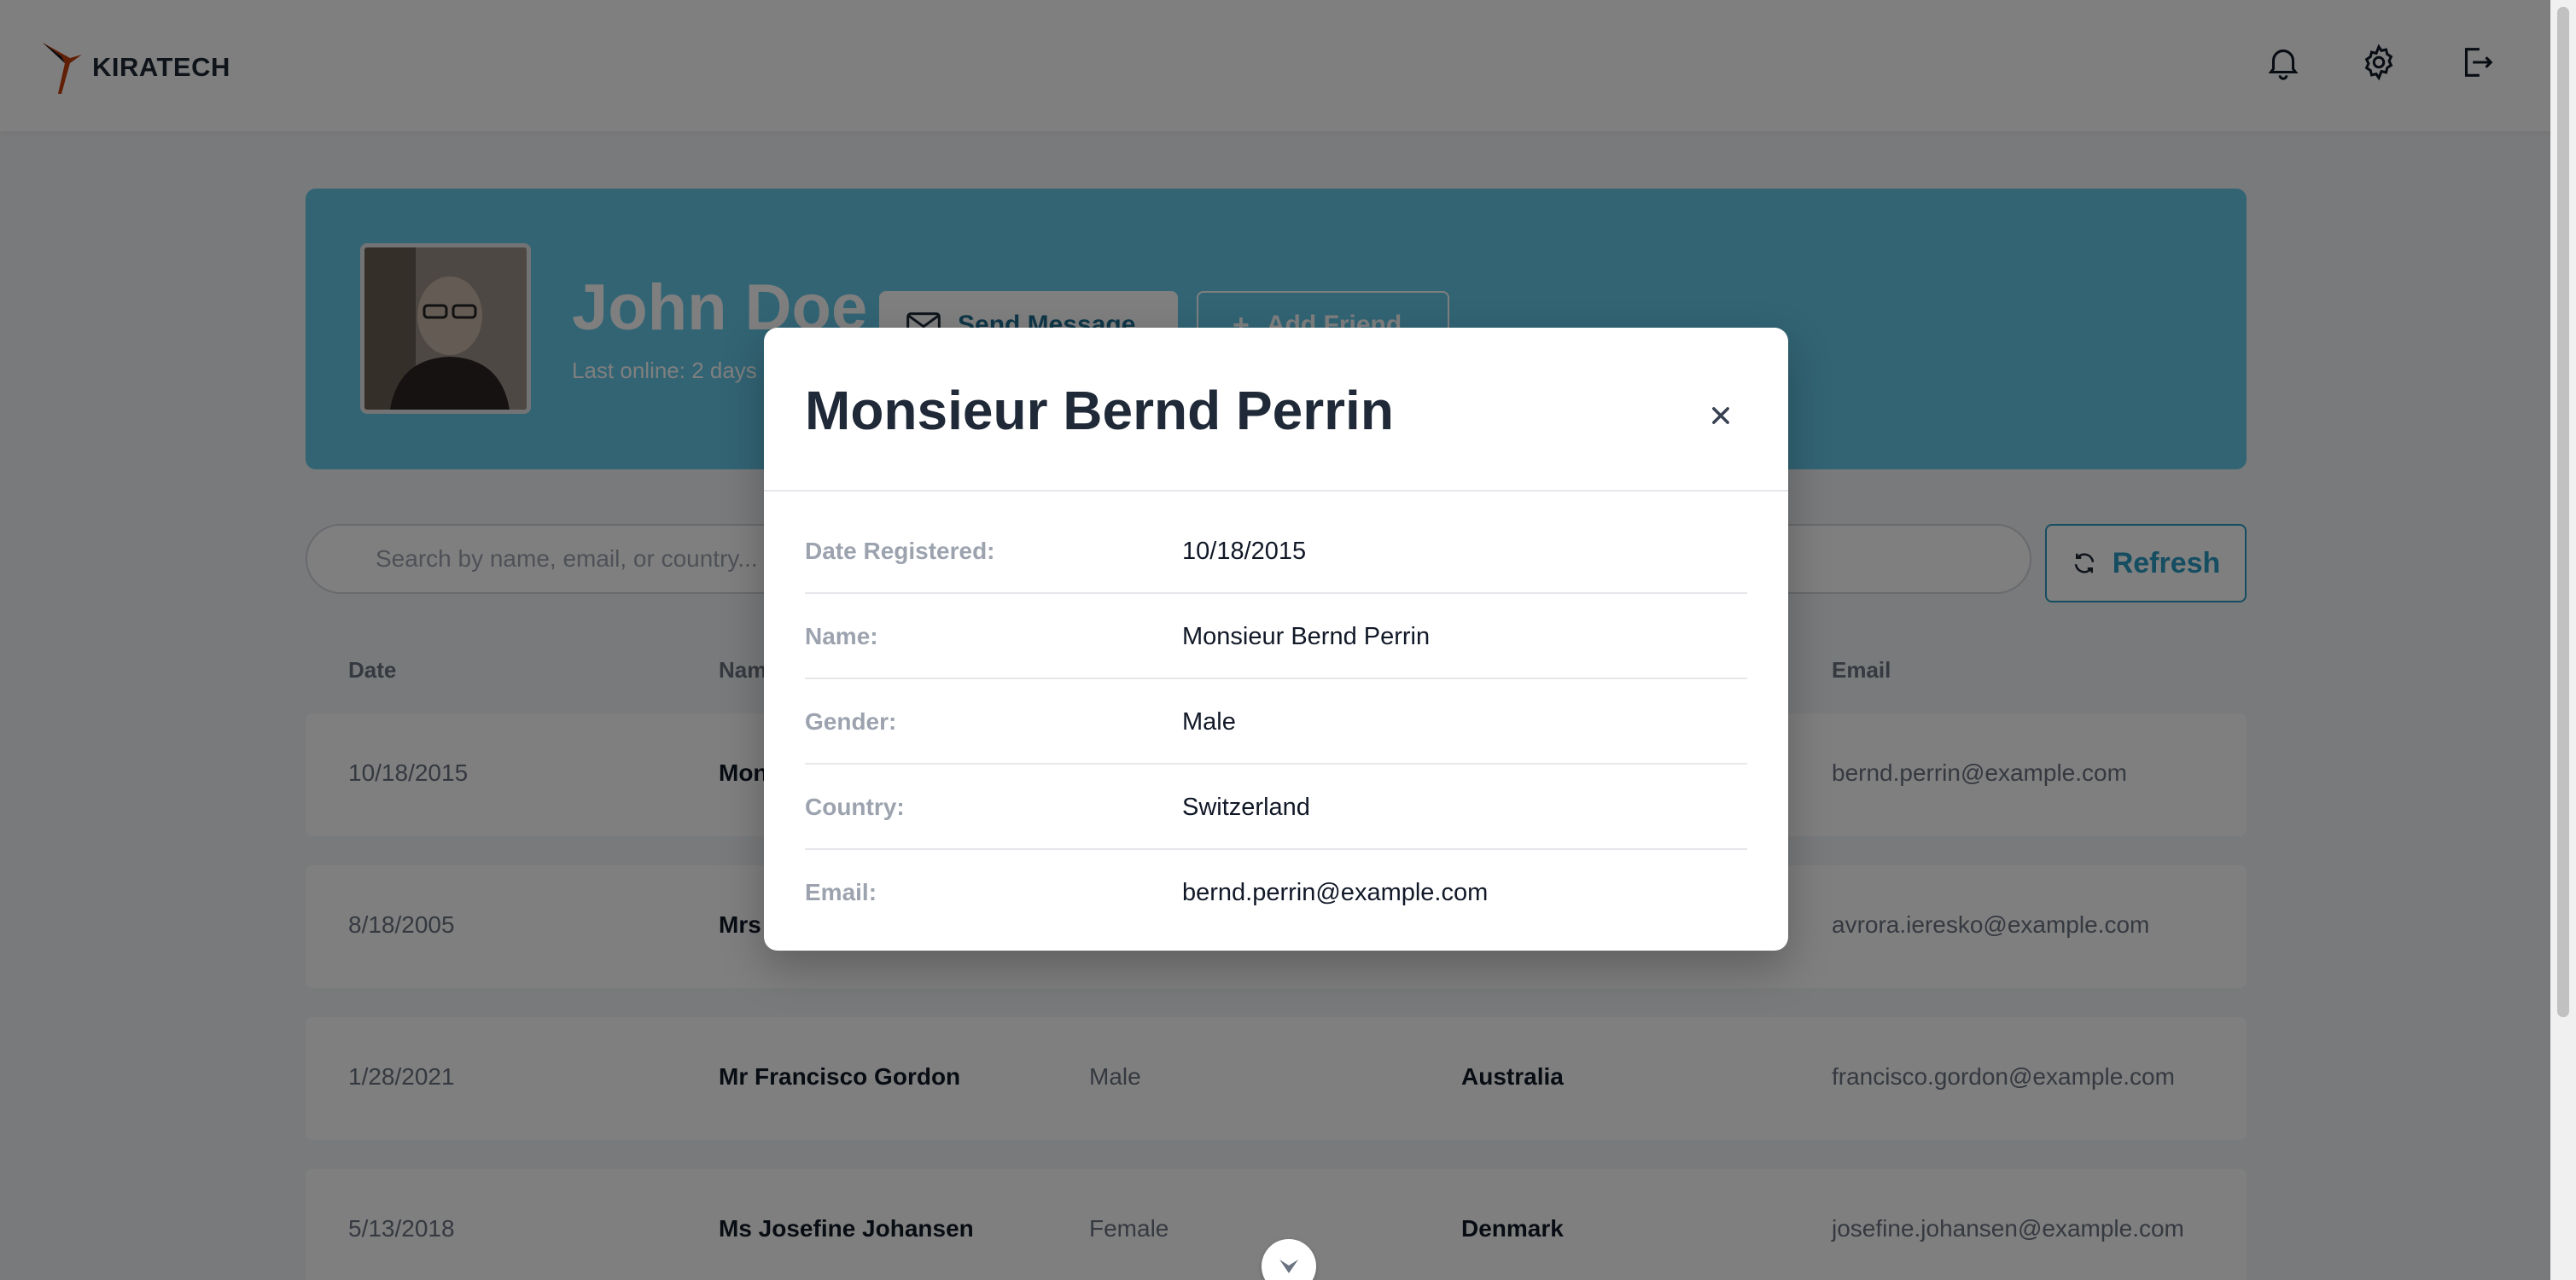 The height and width of the screenshot is (1280, 2576). What do you see at coordinates (841, 636) in the screenshot?
I see `detail-label: Name:` at bounding box center [841, 636].